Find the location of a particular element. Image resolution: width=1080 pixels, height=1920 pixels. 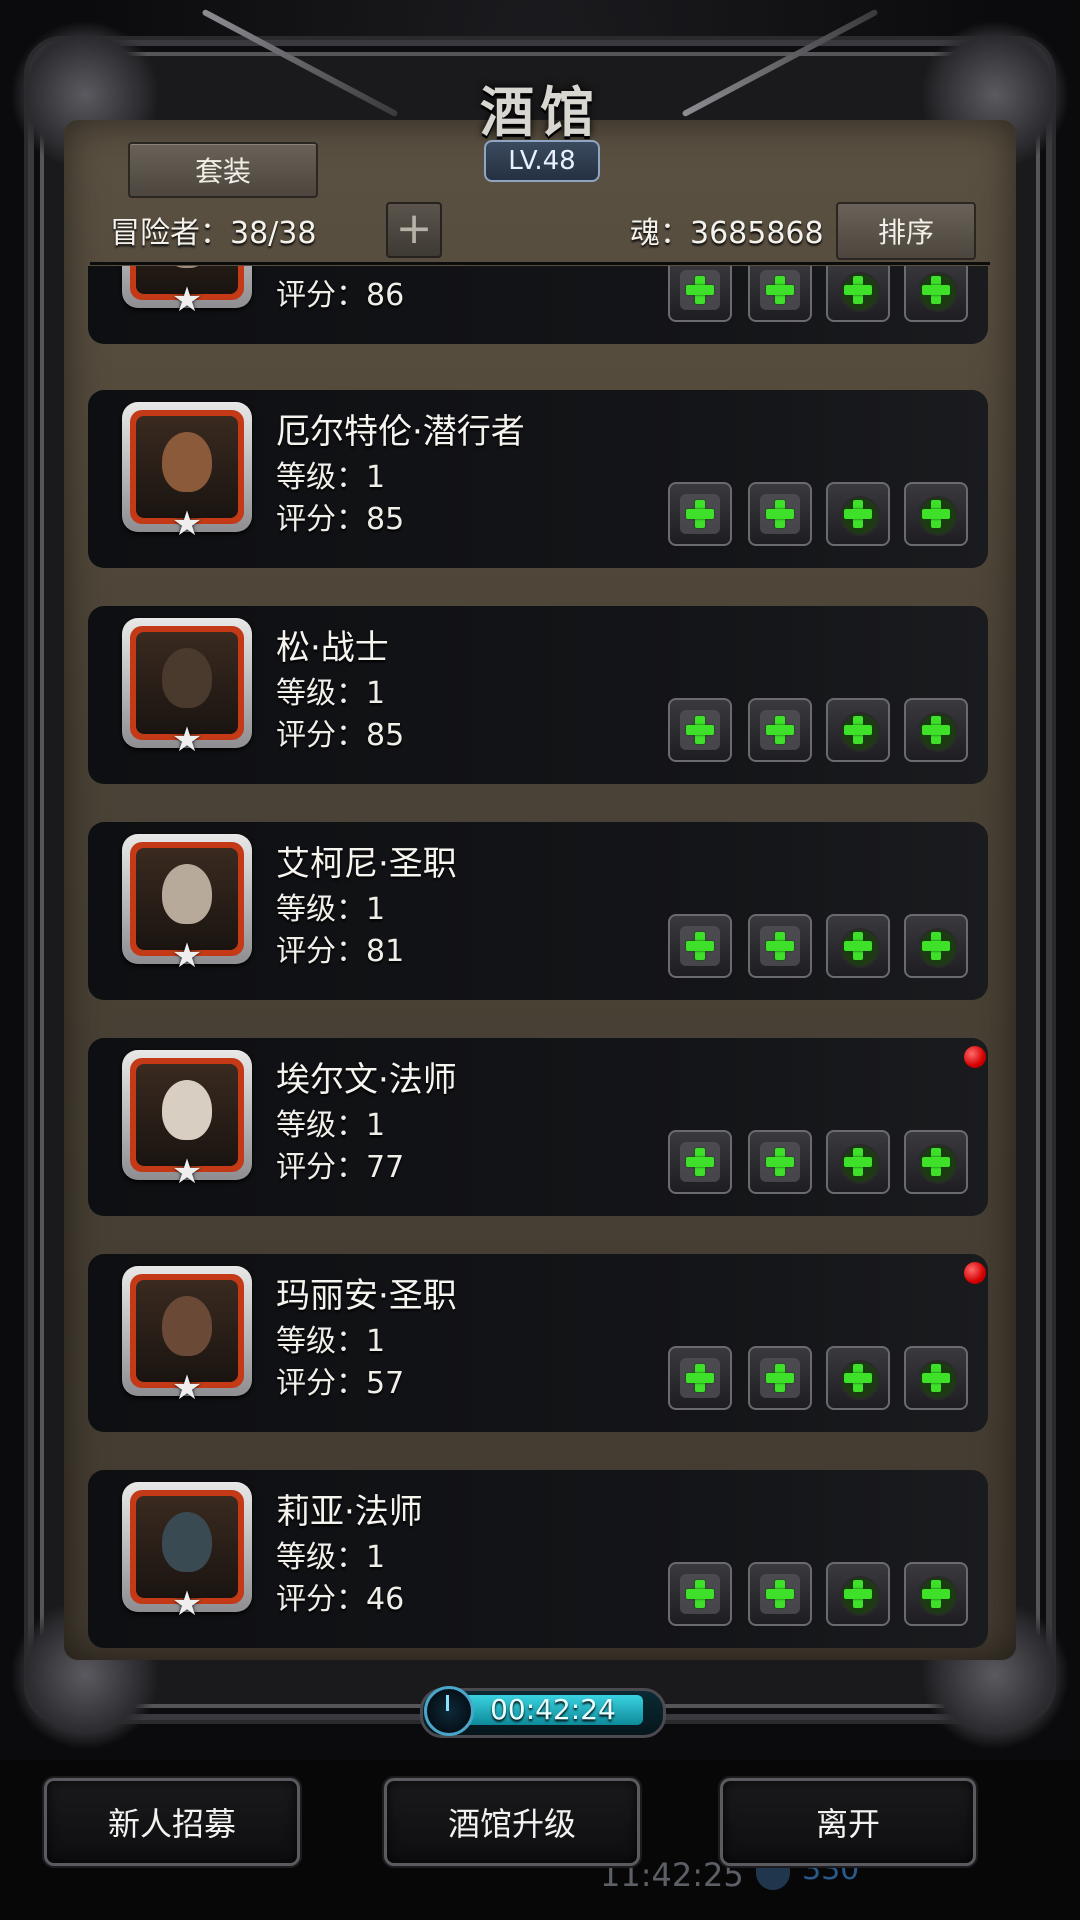

hero-name: 莉亚·法师 is located at coordinates (349, 1512).